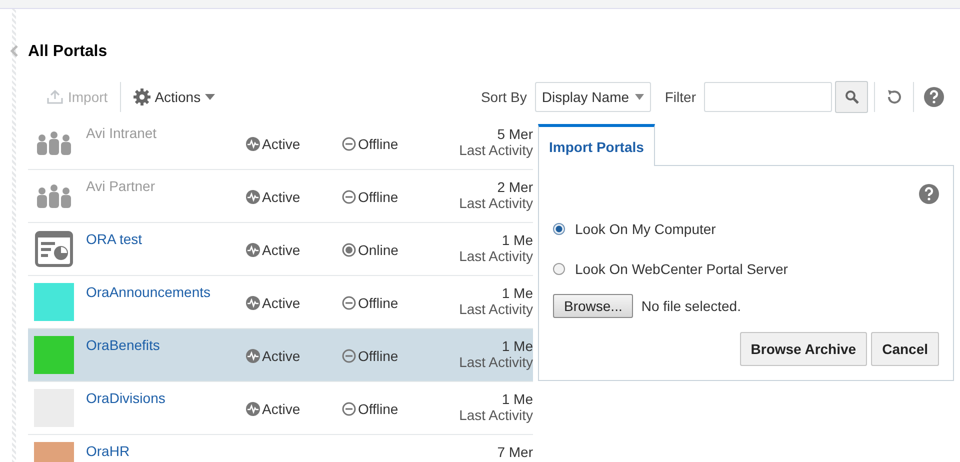 This screenshot has width=960, height=462. I want to click on dialog-button: Browse Archive, so click(804, 349).